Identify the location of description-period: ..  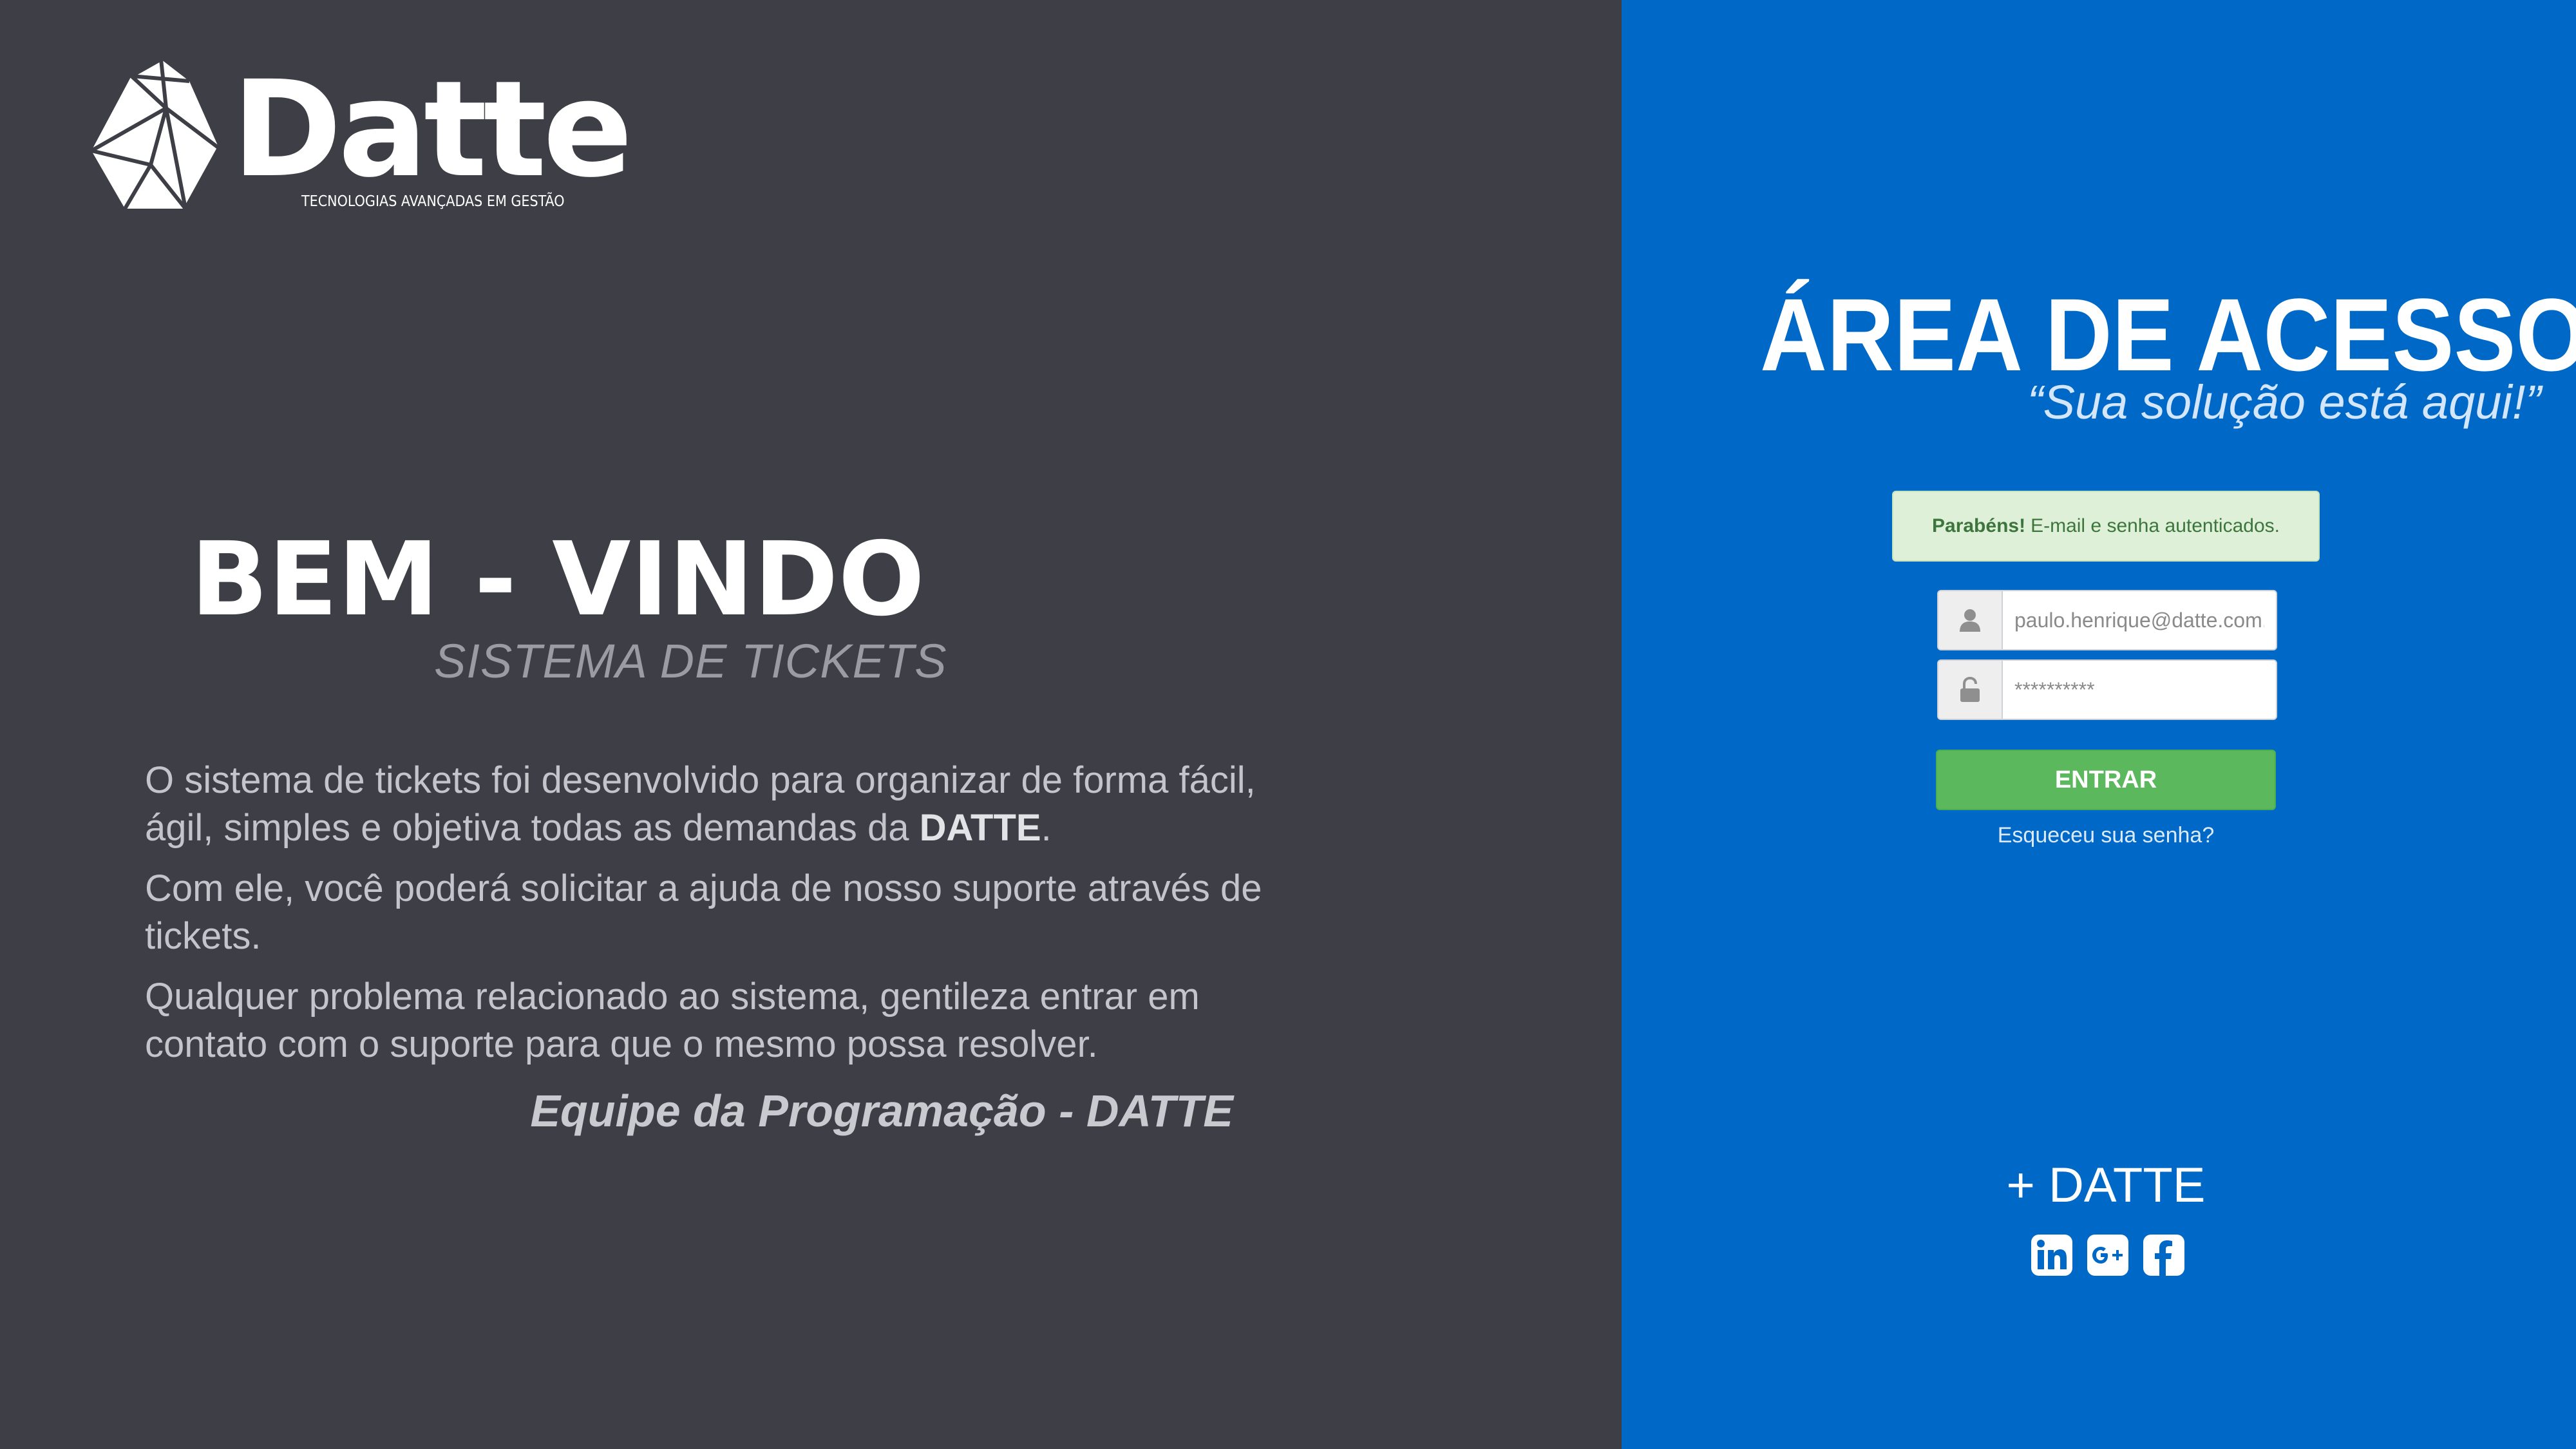
(1046, 828).